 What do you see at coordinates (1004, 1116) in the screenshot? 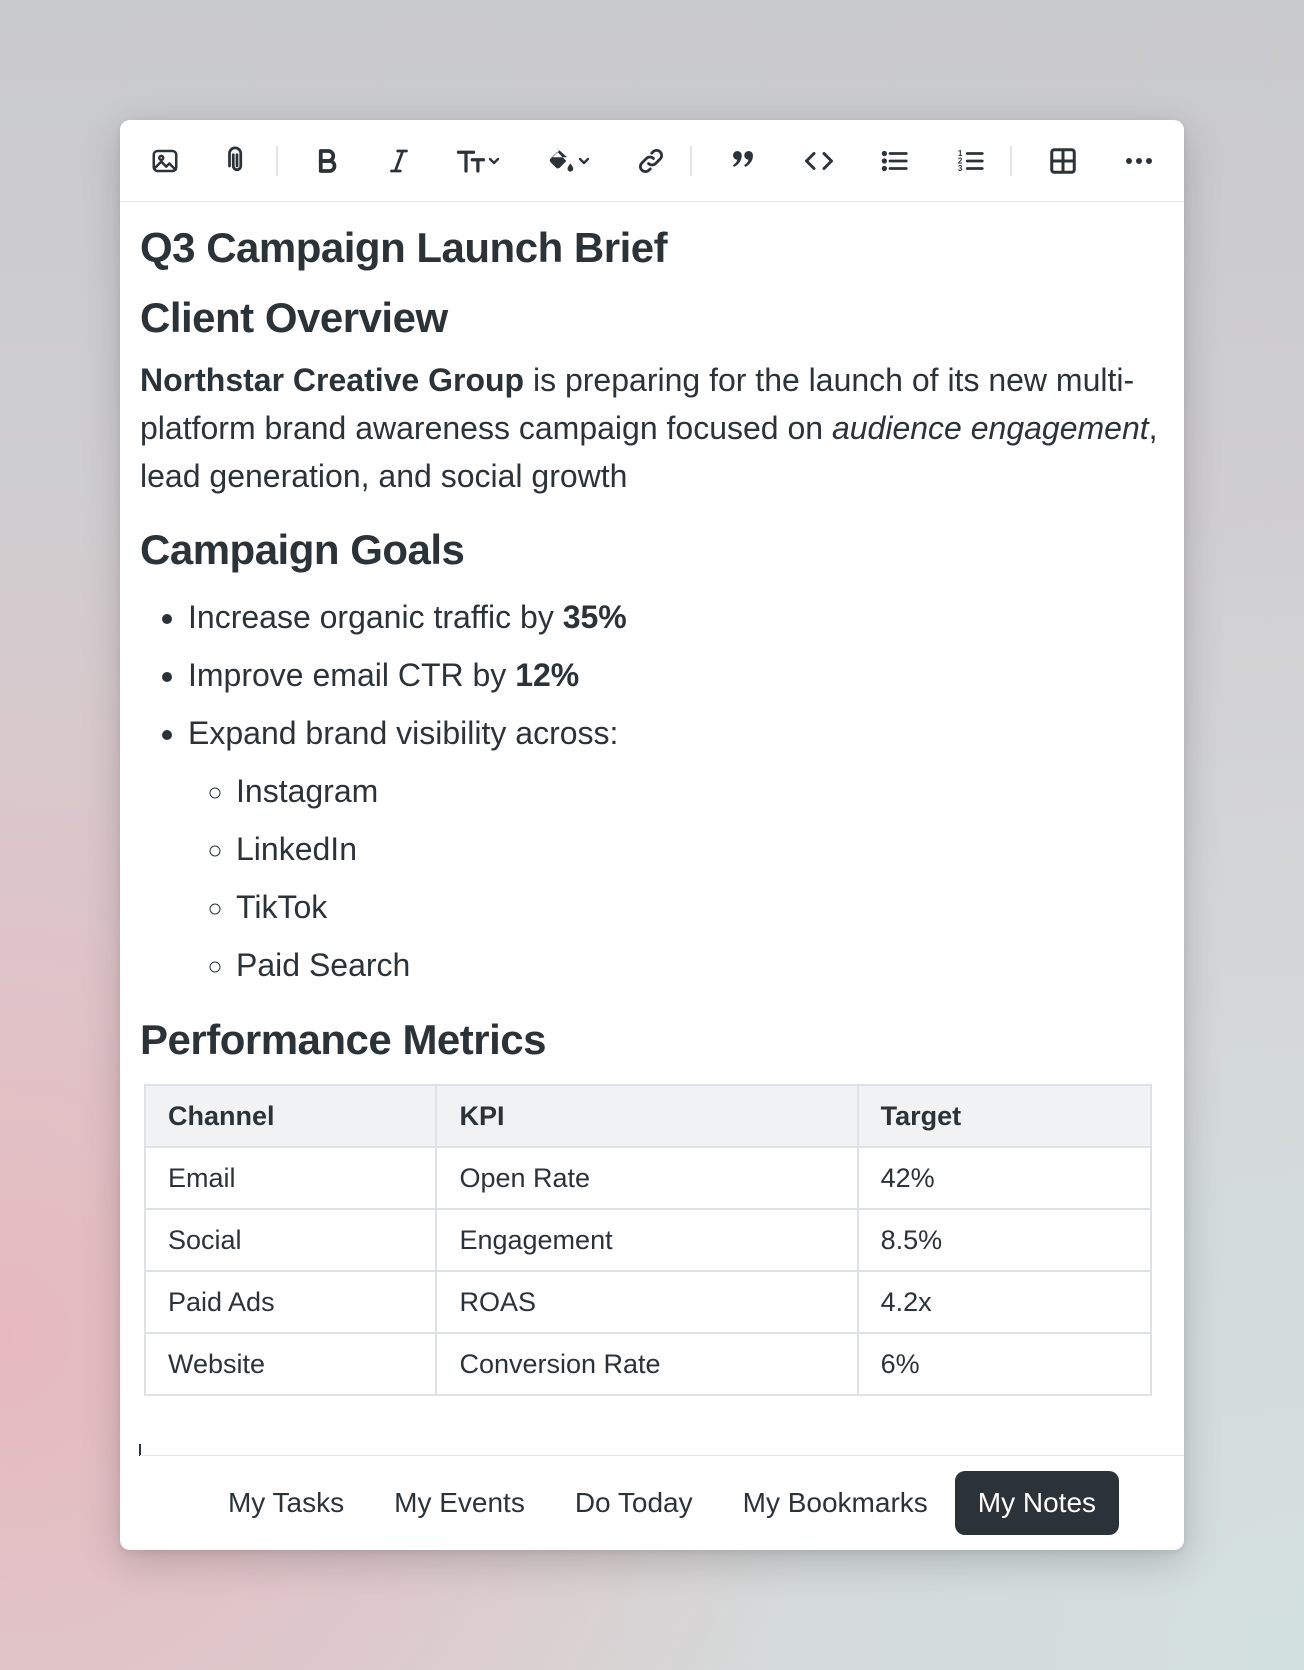
I see `column-header: Target` at bounding box center [1004, 1116].